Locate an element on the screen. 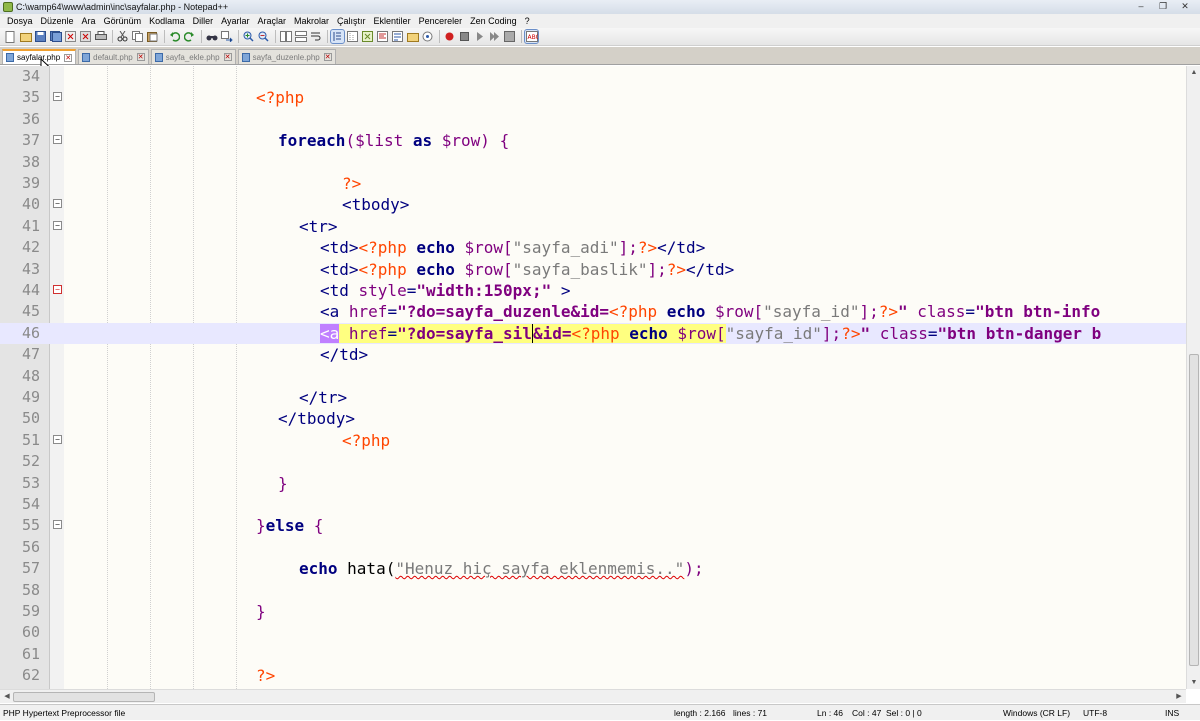 Image resolution: width=1200 pixels, height=721 pixels. save-all-icon is located at coordinates (55, 36).